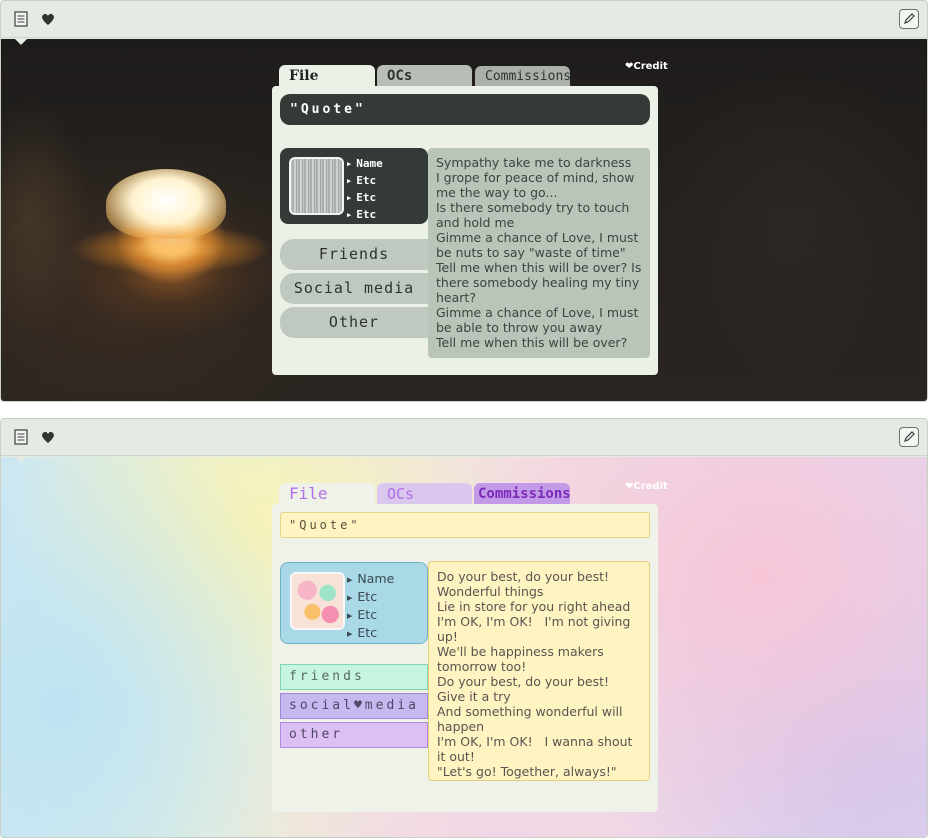 The width and height of the screenshot is (928, 840). I want to click on nav-social-media-button: social♥media, so click(354, 706).